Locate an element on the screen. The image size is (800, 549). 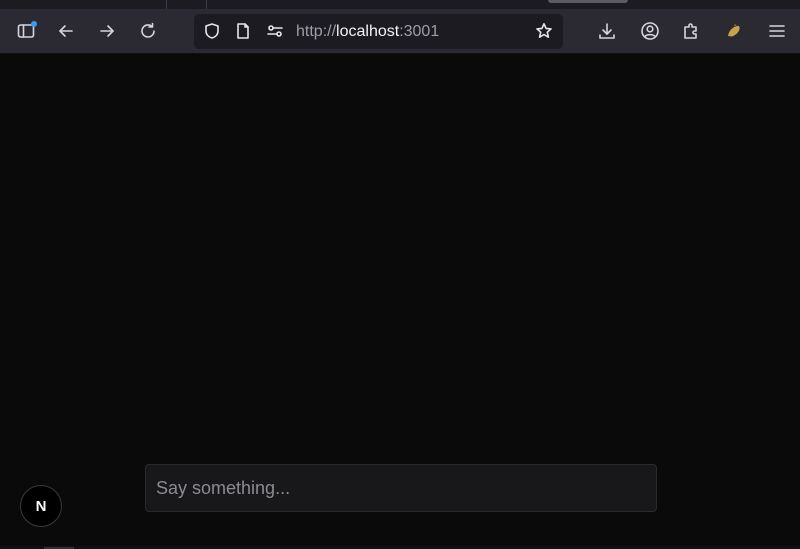
downloads-button is located at coordinates (607, 31).